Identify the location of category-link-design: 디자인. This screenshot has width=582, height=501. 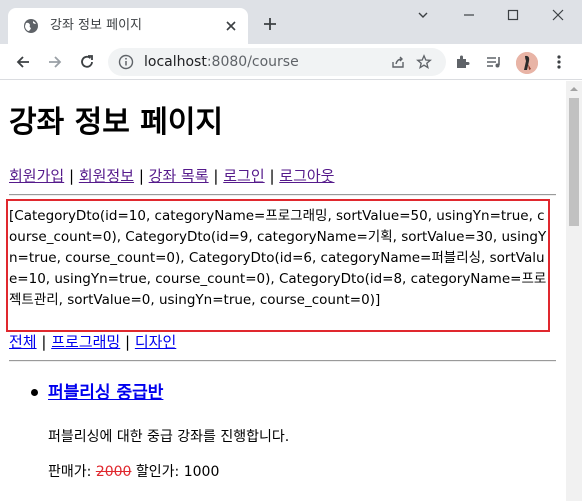
(155, 342).